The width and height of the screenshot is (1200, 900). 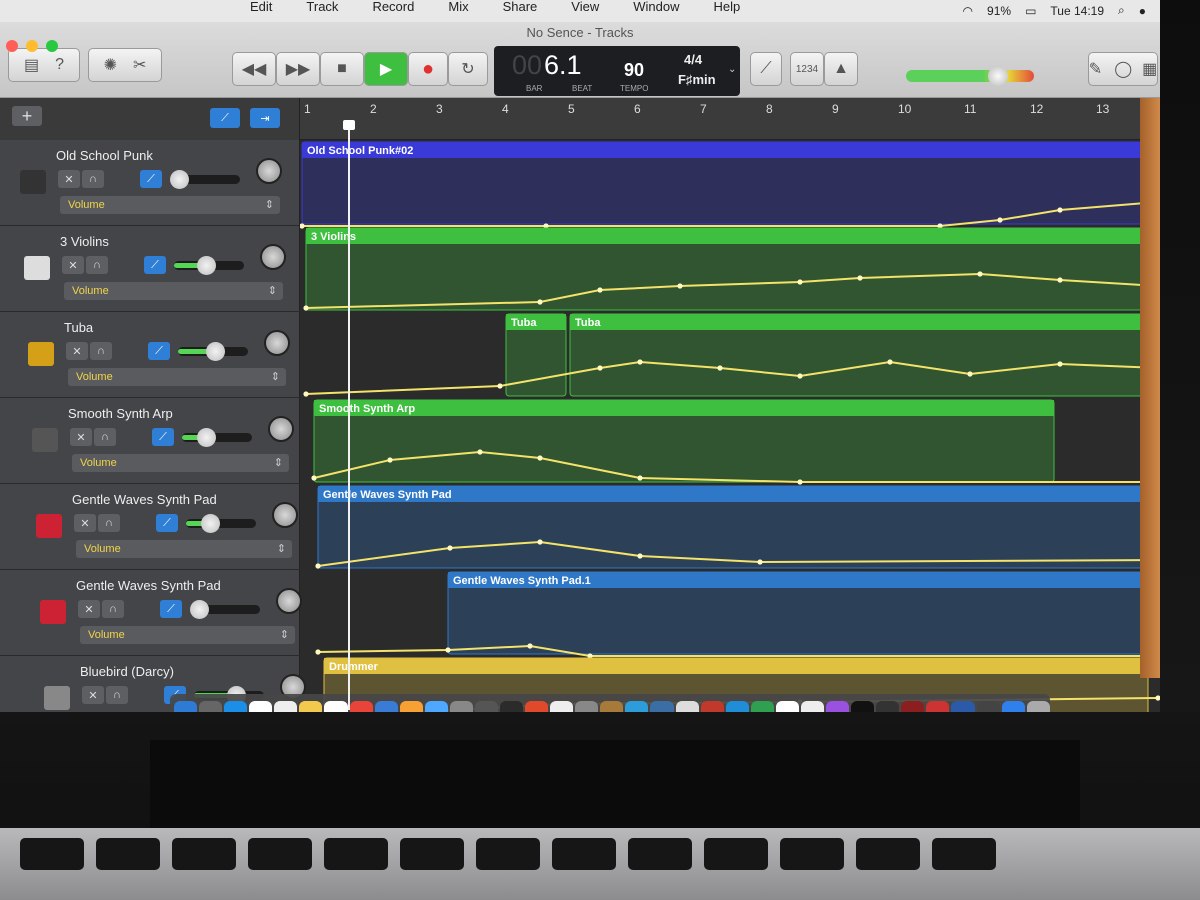 What do you see at coordinates (159, 351) in the screenshot?
I see `automation-icon: ⟋` at bounding box center [159, 351].